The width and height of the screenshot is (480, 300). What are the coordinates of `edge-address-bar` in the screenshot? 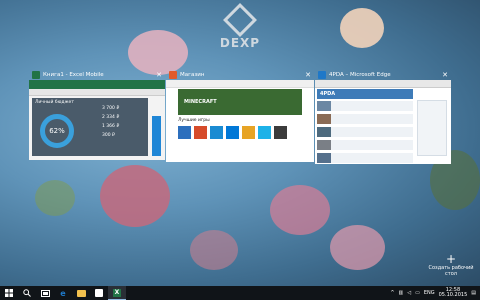 It's located at (383, 84).